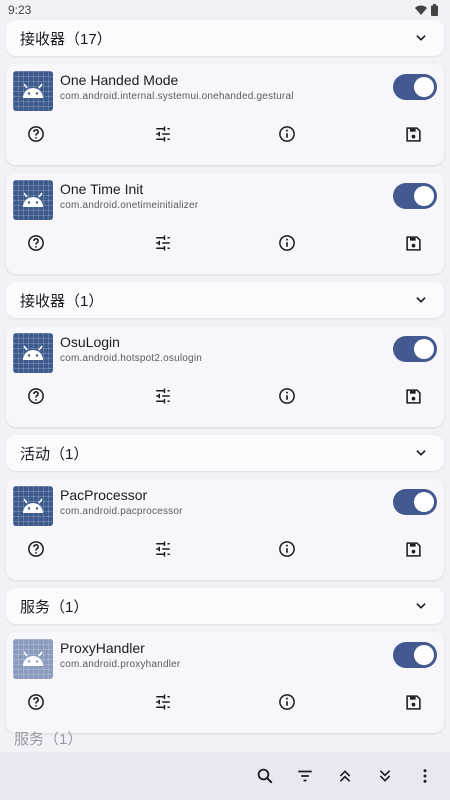 This screenshot has height=800, width=450. I want to click on status-time: 9:23, so click(20, 10).